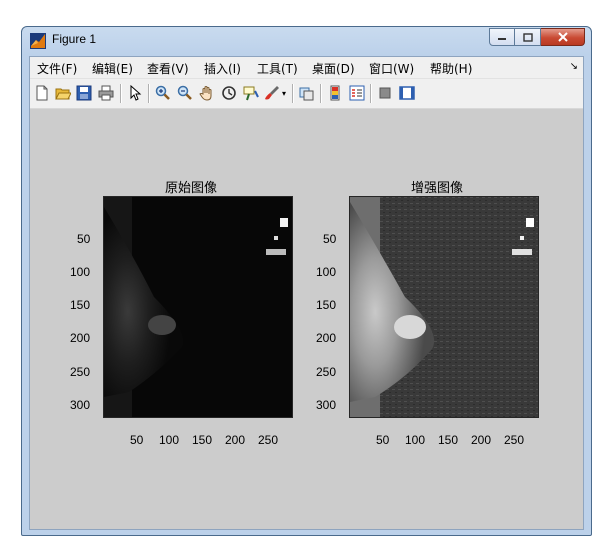  I want to click on y-tick: 250, so click(326, 372).